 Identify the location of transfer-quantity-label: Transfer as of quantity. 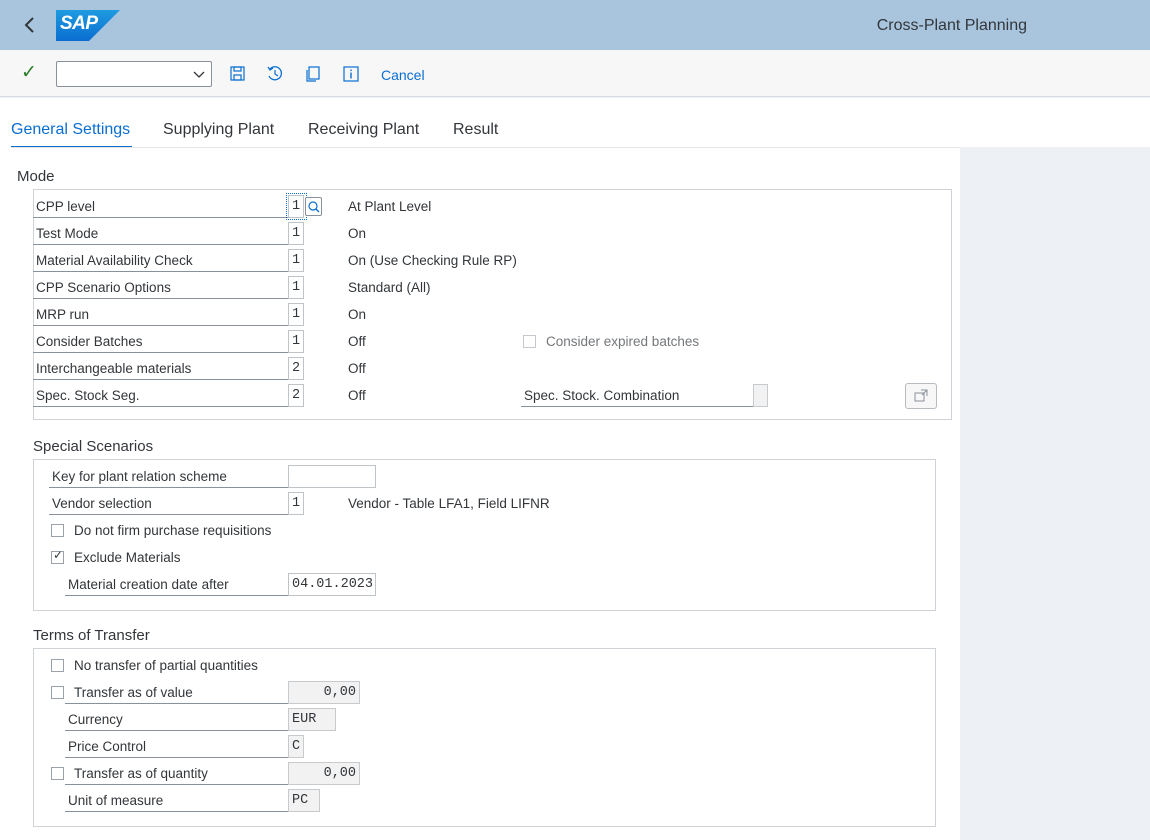
(141, 773).